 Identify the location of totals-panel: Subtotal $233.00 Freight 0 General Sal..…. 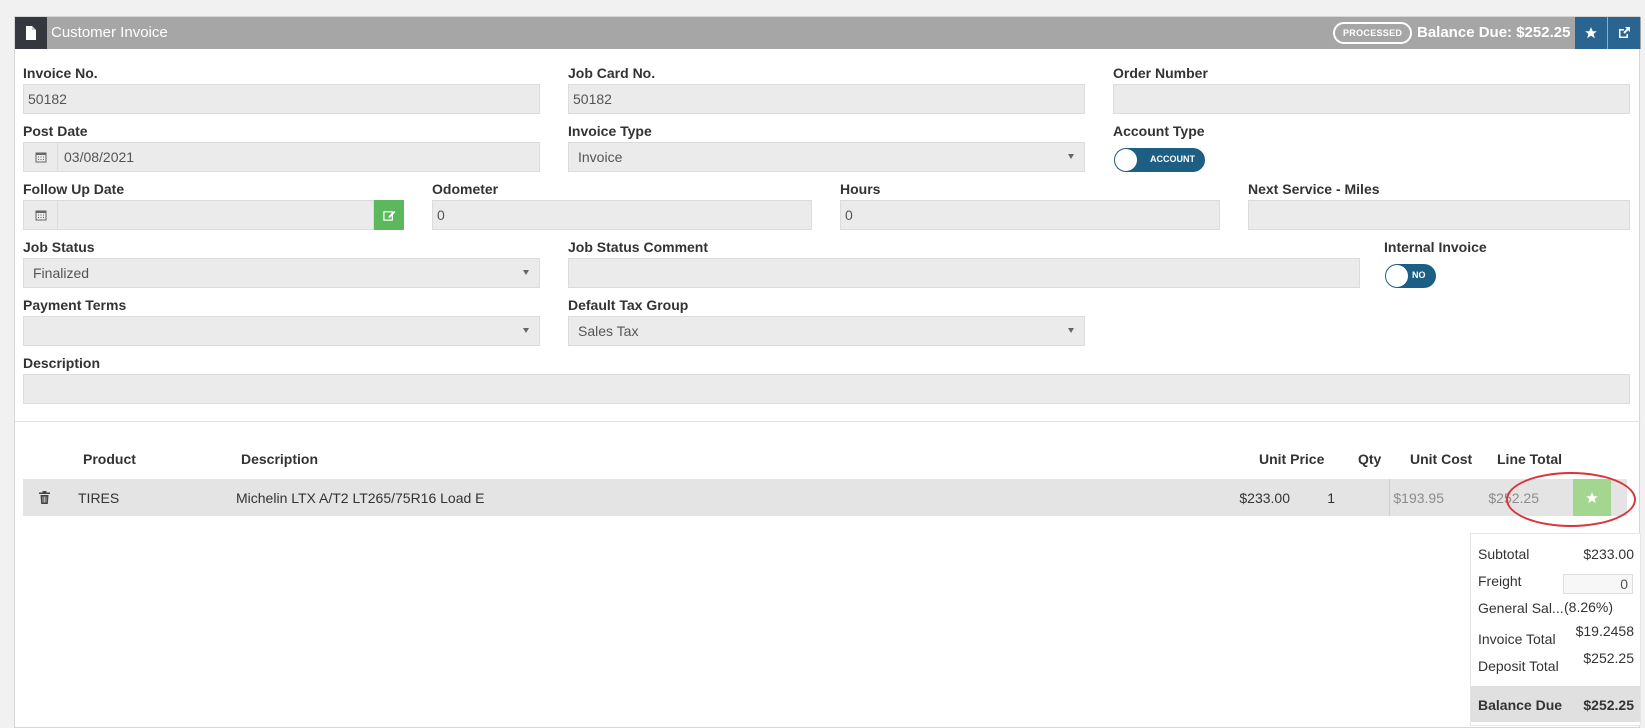
(1555, 629).